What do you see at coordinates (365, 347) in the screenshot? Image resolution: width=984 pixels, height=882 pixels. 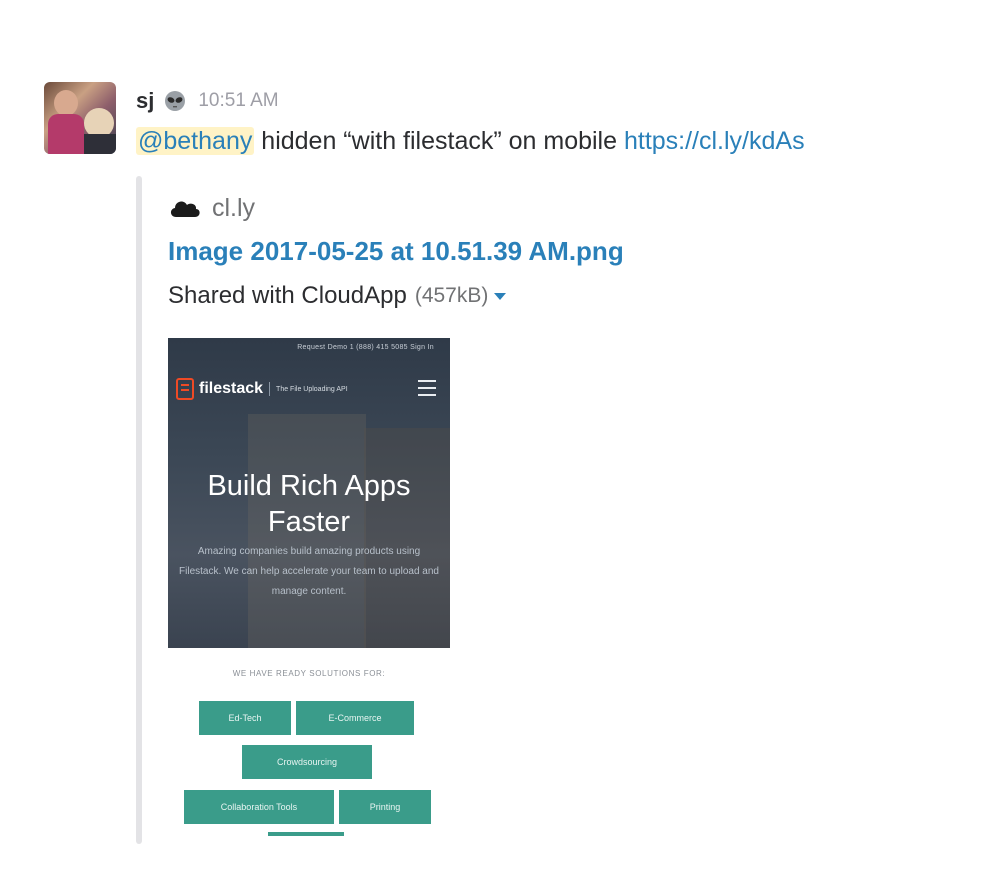 I see `preview-top-links: Request Demo 1 (888) 415 5085 Sign In` at bounding box center [365, 347].